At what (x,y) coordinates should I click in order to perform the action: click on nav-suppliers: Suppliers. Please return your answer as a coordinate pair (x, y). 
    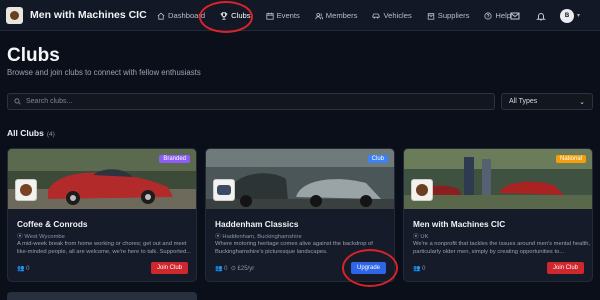
    Looking at the image, I should click on (448, 15).